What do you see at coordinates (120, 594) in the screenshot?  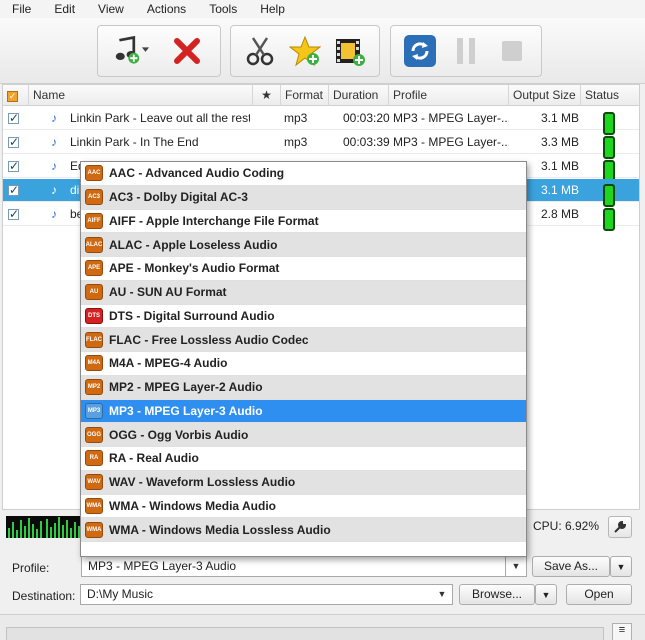 I see `destination-value: D:\My Music` at bounding box center [120, 594].